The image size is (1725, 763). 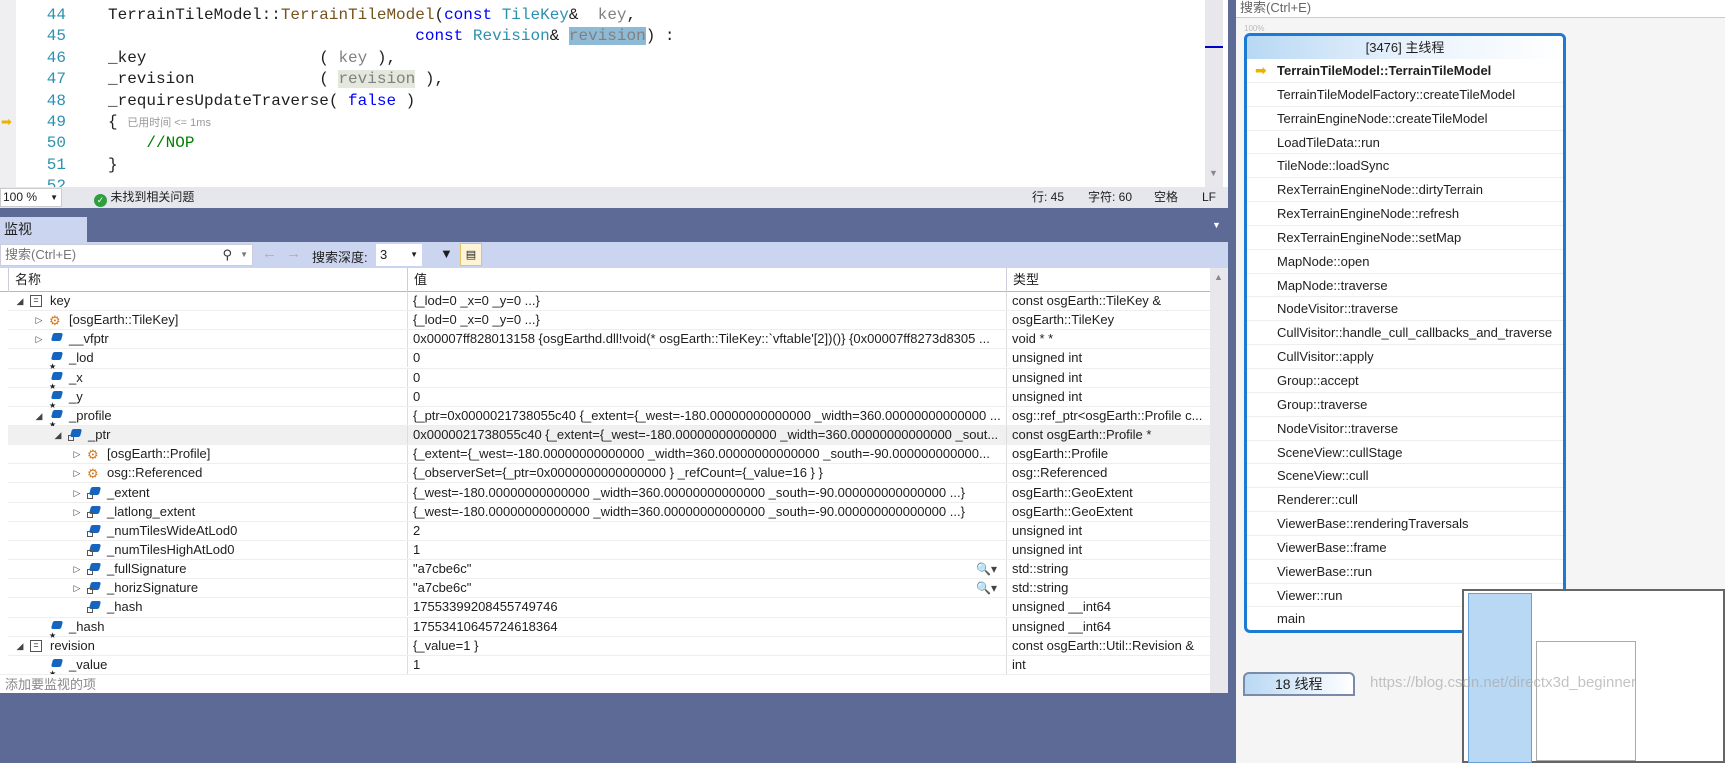 What do you see at coordinates (1405, 262) in the screenshot?
I see `stack-frame: MapNode::open` at bounding box center [1405, 262].